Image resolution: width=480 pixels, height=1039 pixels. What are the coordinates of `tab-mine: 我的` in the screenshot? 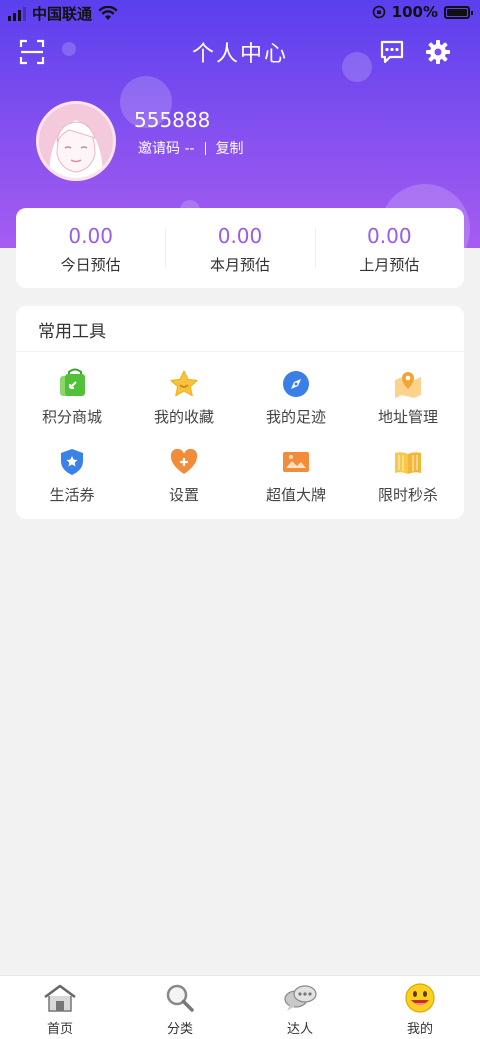 It's located at (420, 1007).